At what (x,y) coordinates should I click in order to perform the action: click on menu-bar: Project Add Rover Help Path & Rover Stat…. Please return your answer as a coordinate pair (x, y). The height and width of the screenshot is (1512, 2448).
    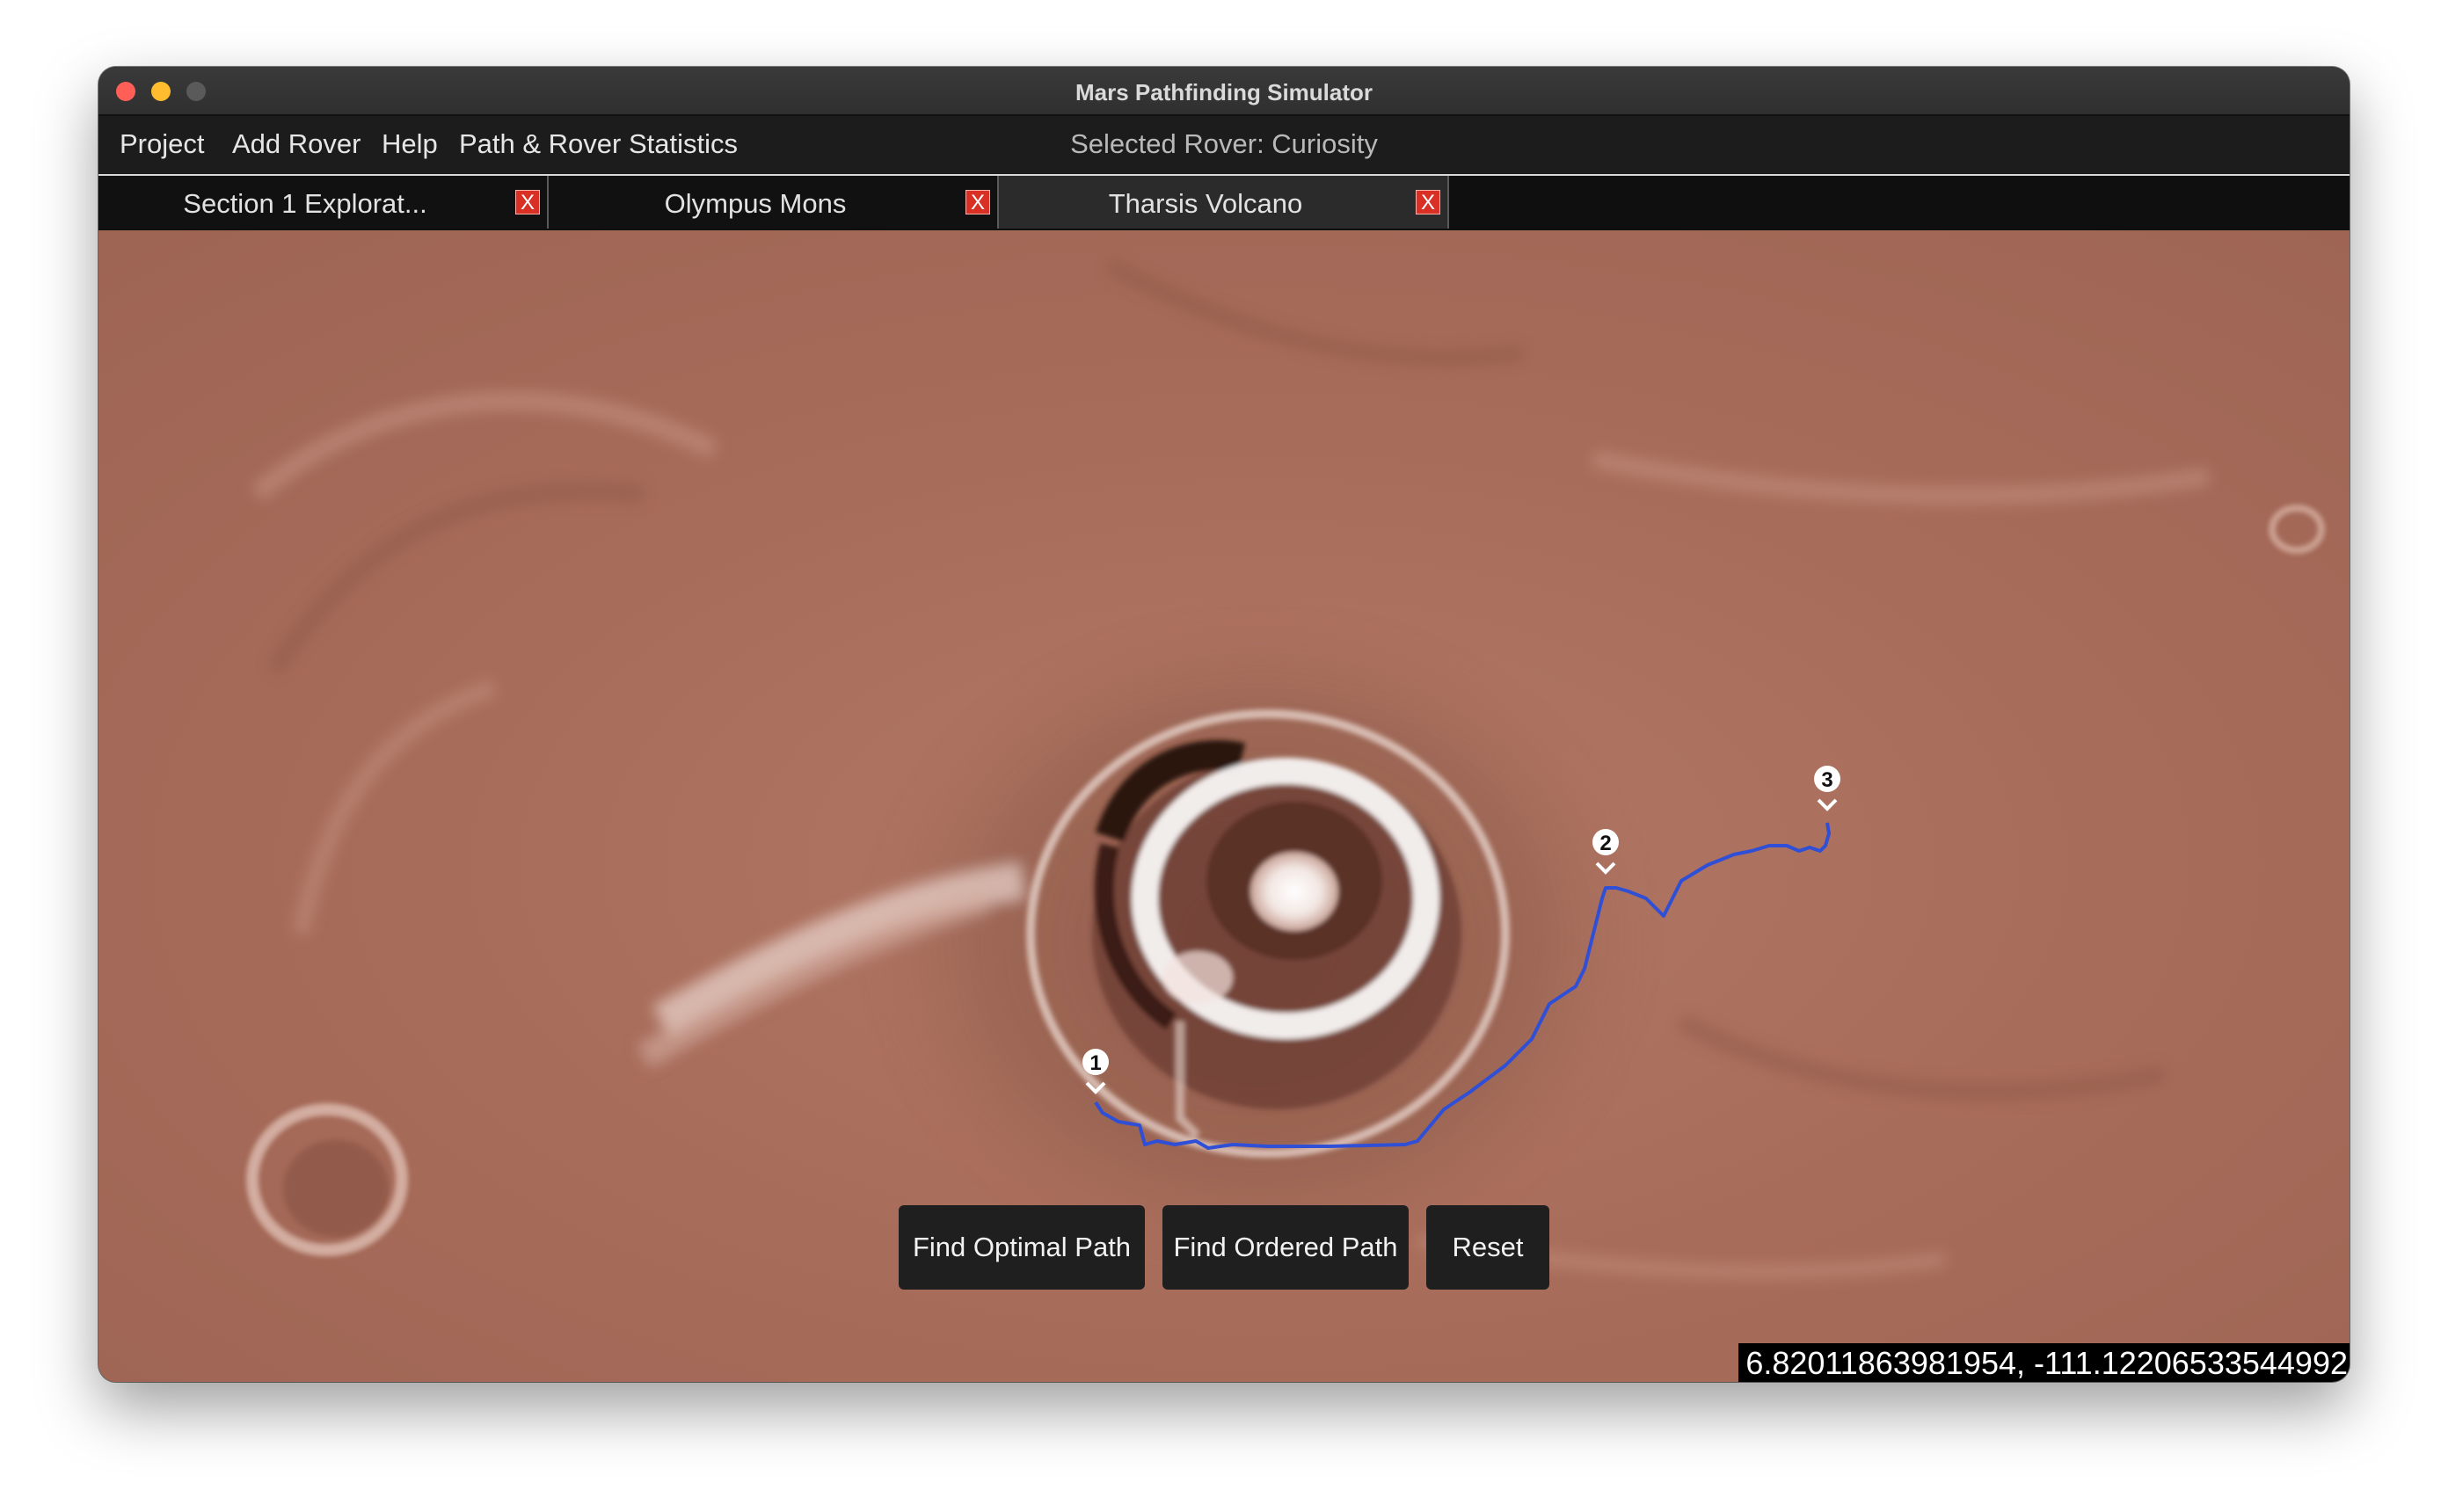
    Looking at the image, I should click on (1224, 146).